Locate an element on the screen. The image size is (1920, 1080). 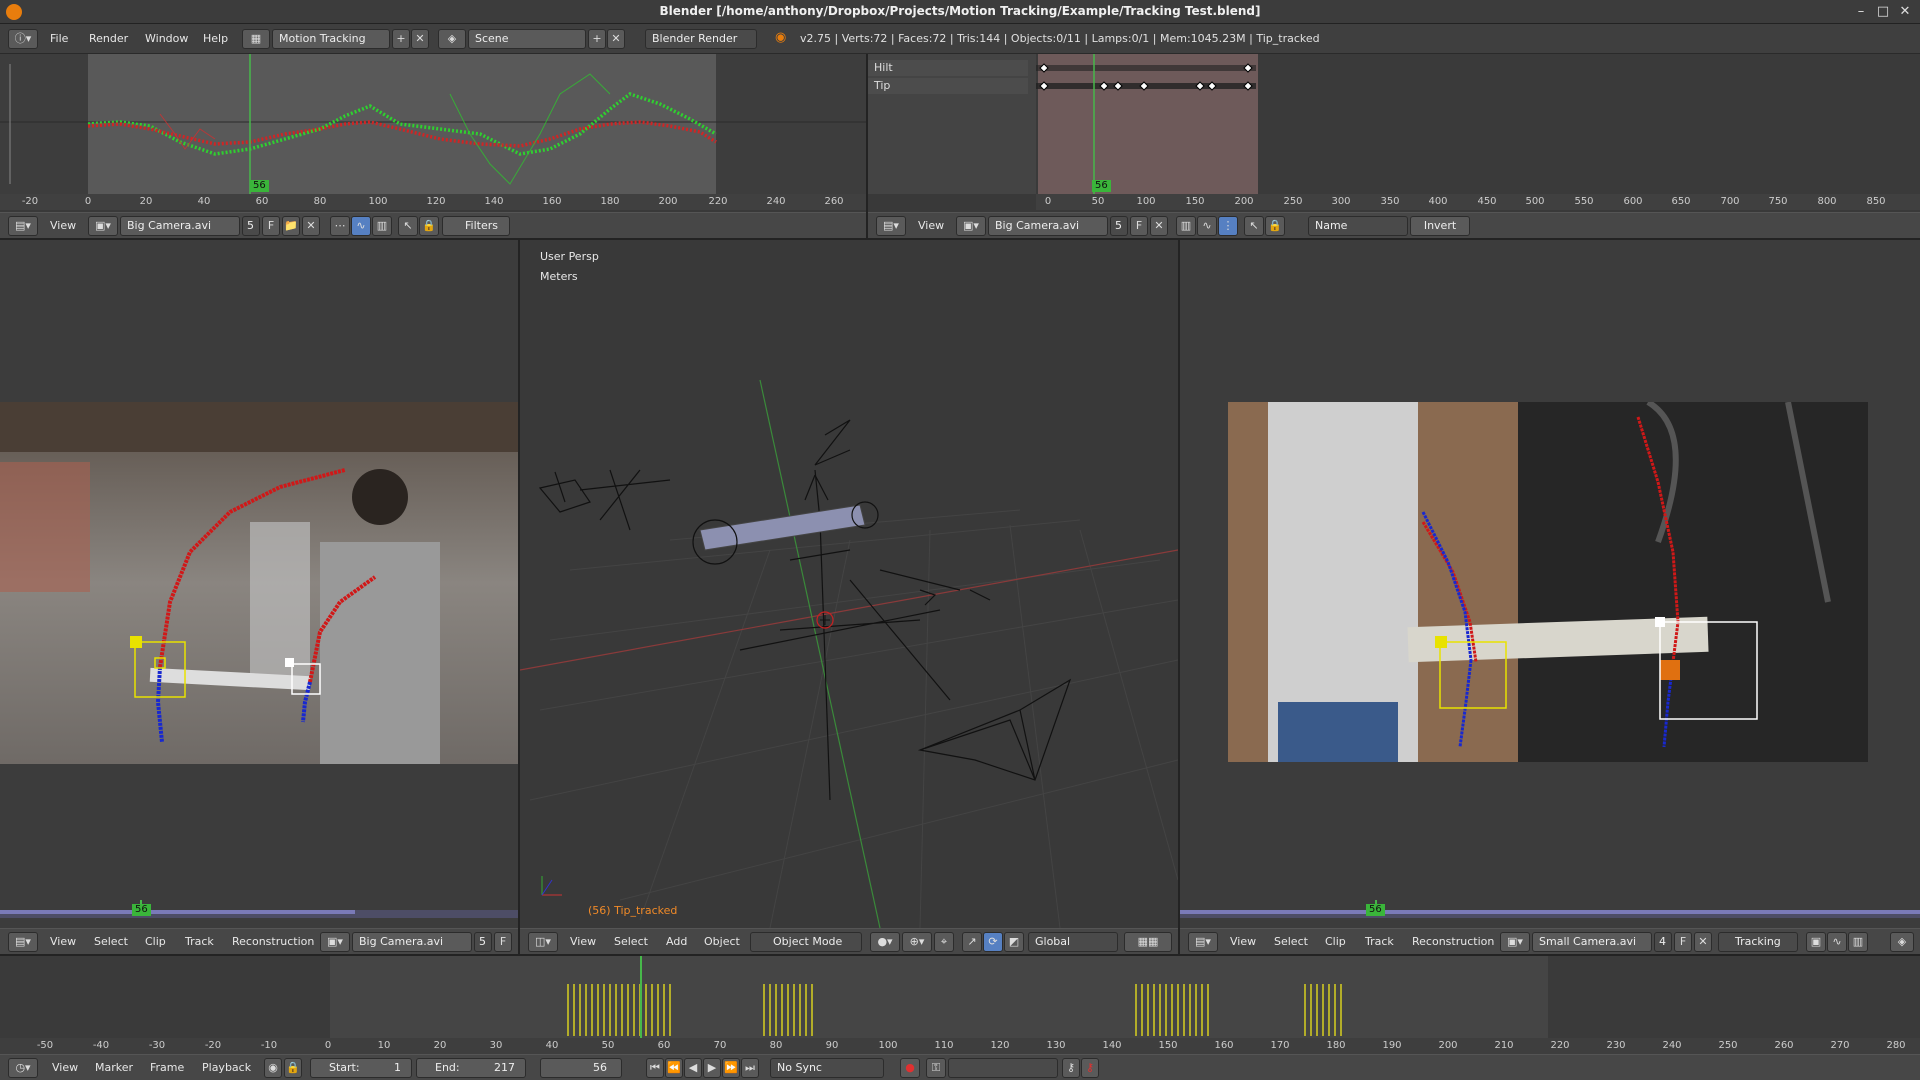
dopesheet-menu-view: View is located at coordinates (931, 225).